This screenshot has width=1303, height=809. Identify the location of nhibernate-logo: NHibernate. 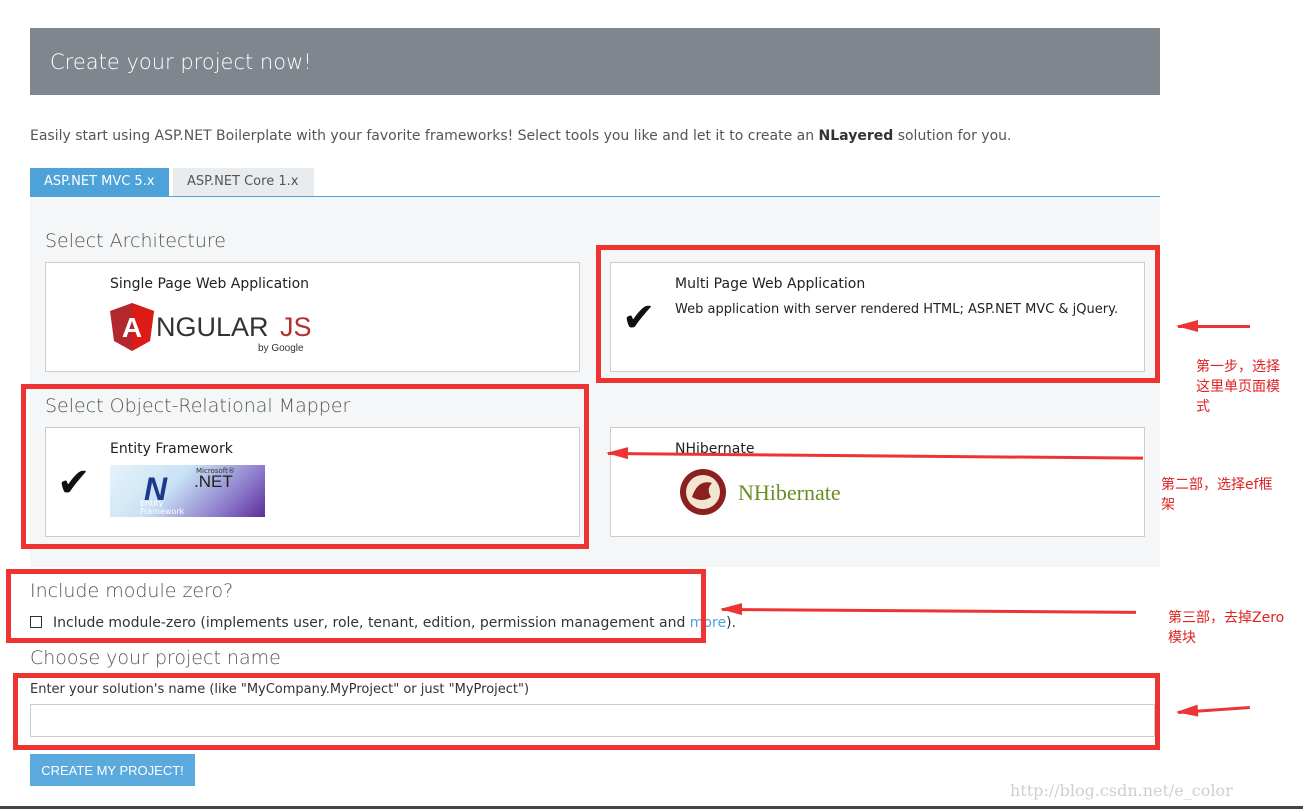
(760, 492).